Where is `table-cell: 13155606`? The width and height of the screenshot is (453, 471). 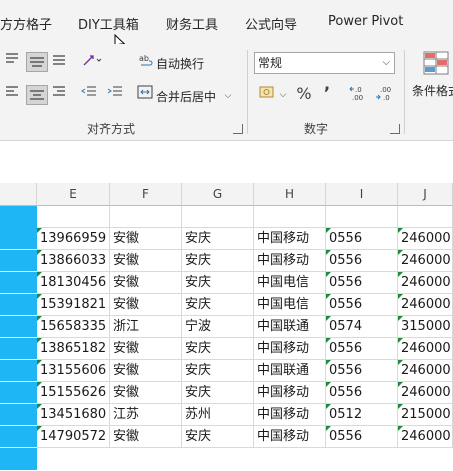 table-cell: 13155606 is located at coordinates (73, 371).